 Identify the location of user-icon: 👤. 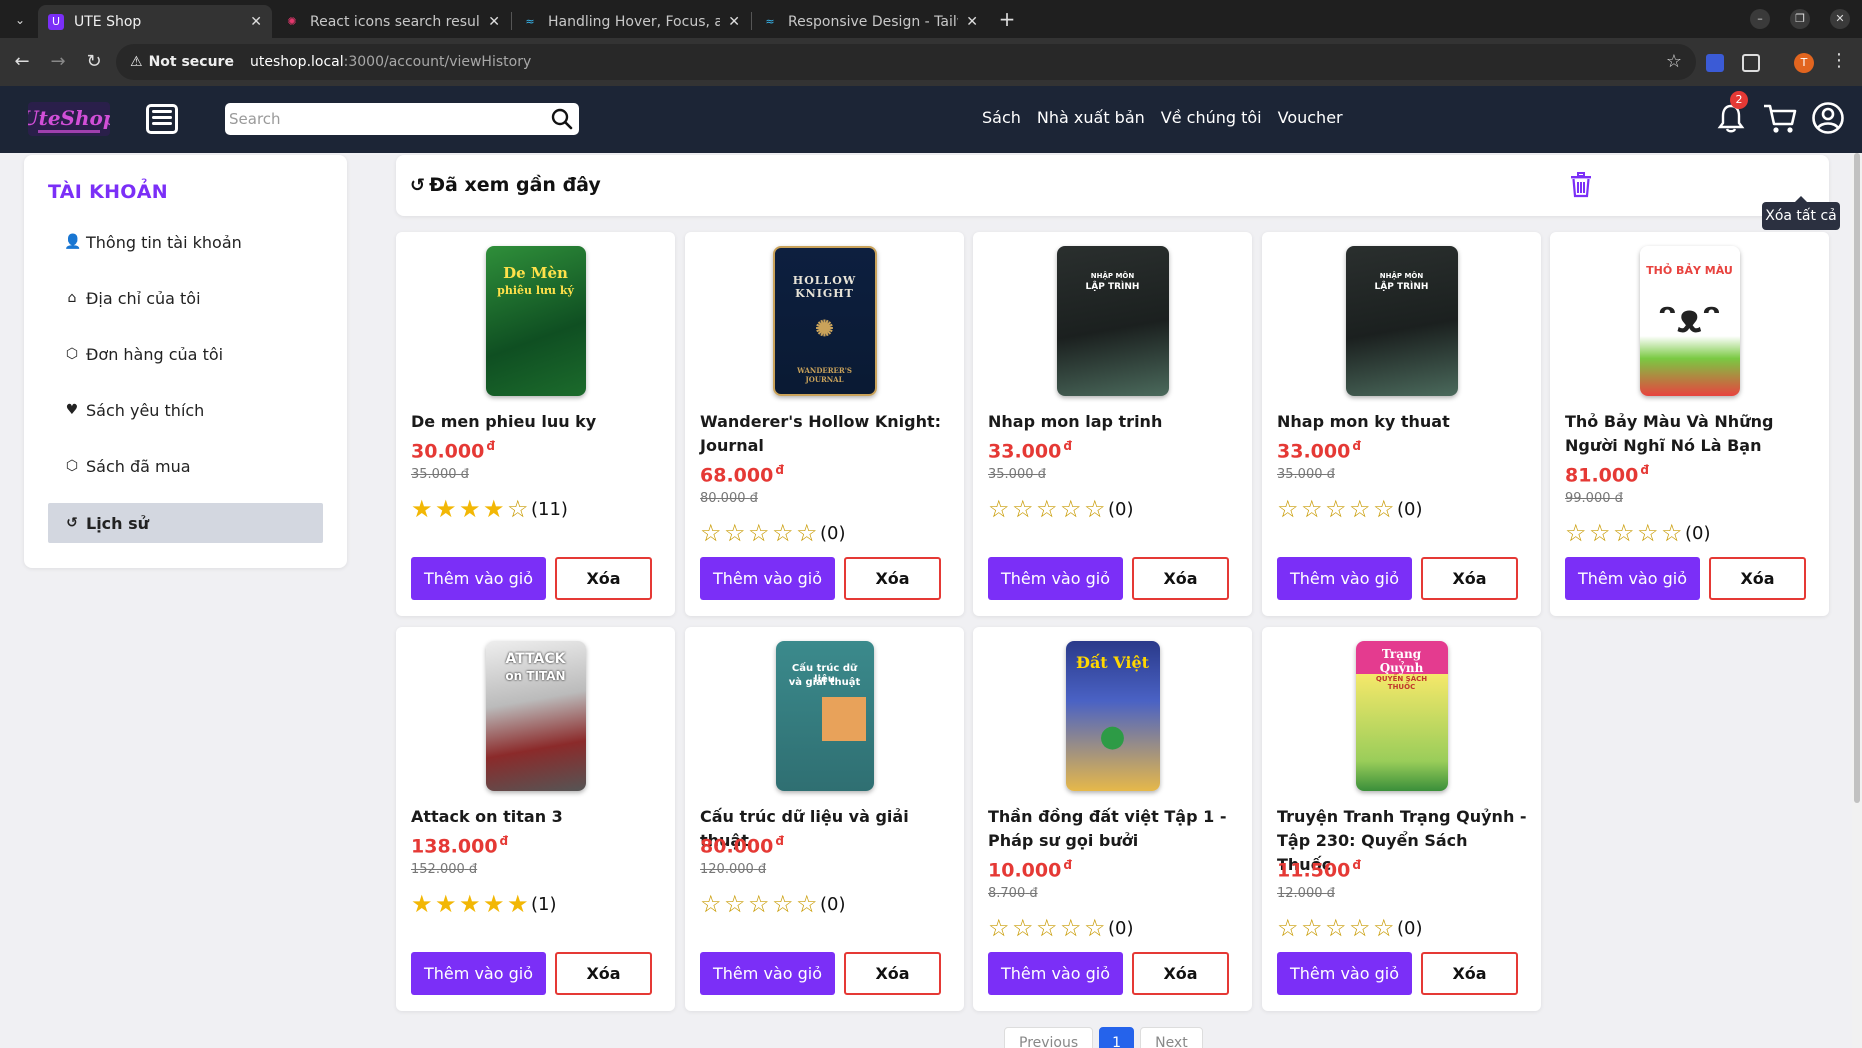
(73, 242).